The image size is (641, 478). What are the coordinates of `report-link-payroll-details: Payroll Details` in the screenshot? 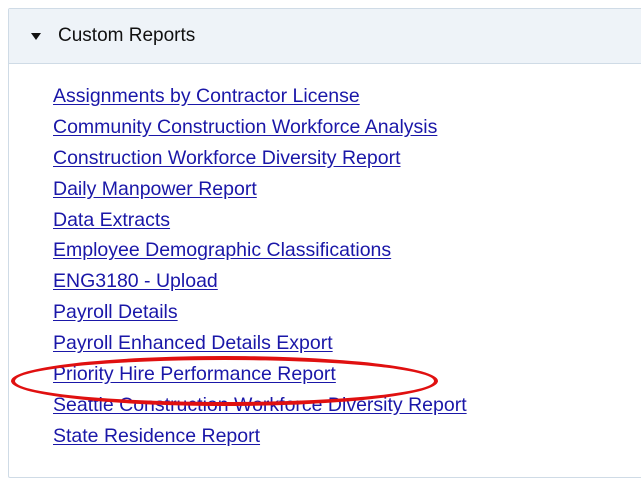 It's located at (115, 312).